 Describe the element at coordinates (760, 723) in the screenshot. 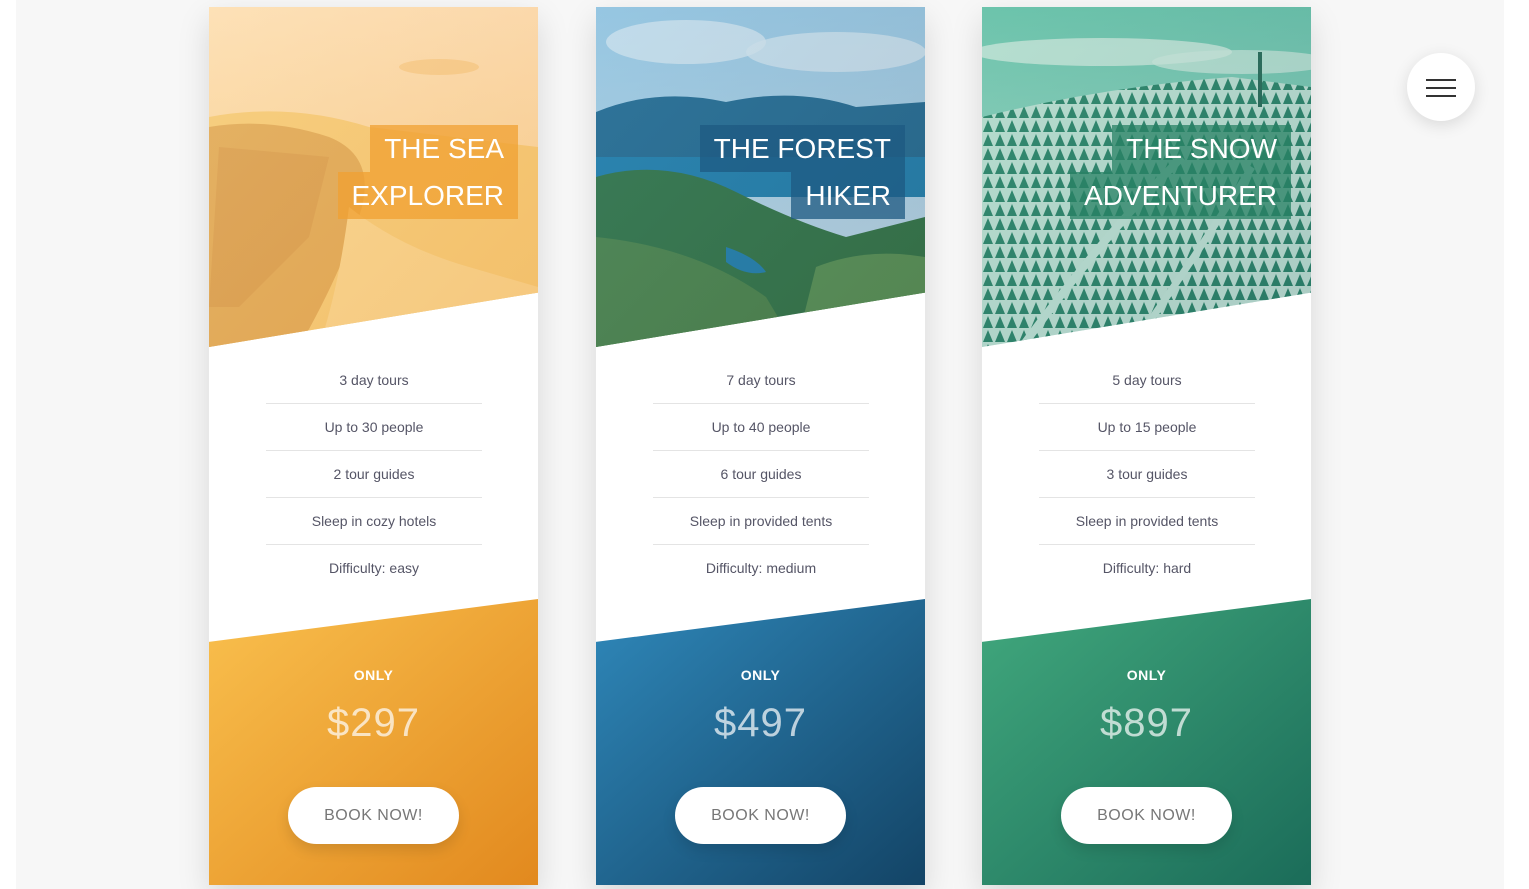

I see `price-value: $497` at that location.